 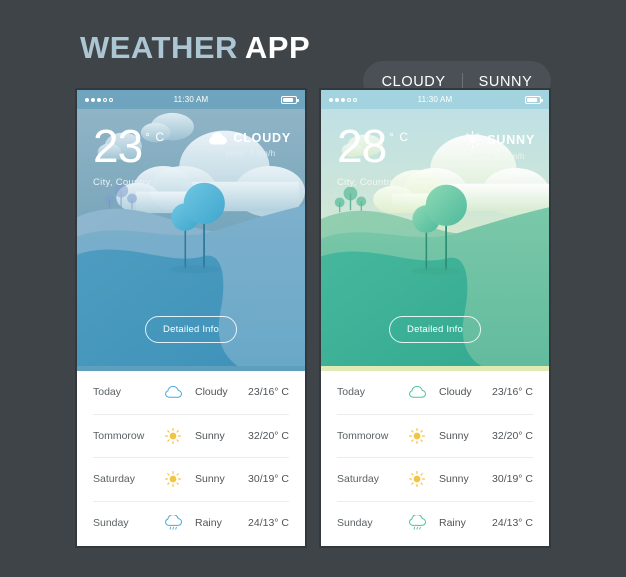 I want to click on current-temperature-block: 23 ° C City, Country, so click(x=129, y=154).